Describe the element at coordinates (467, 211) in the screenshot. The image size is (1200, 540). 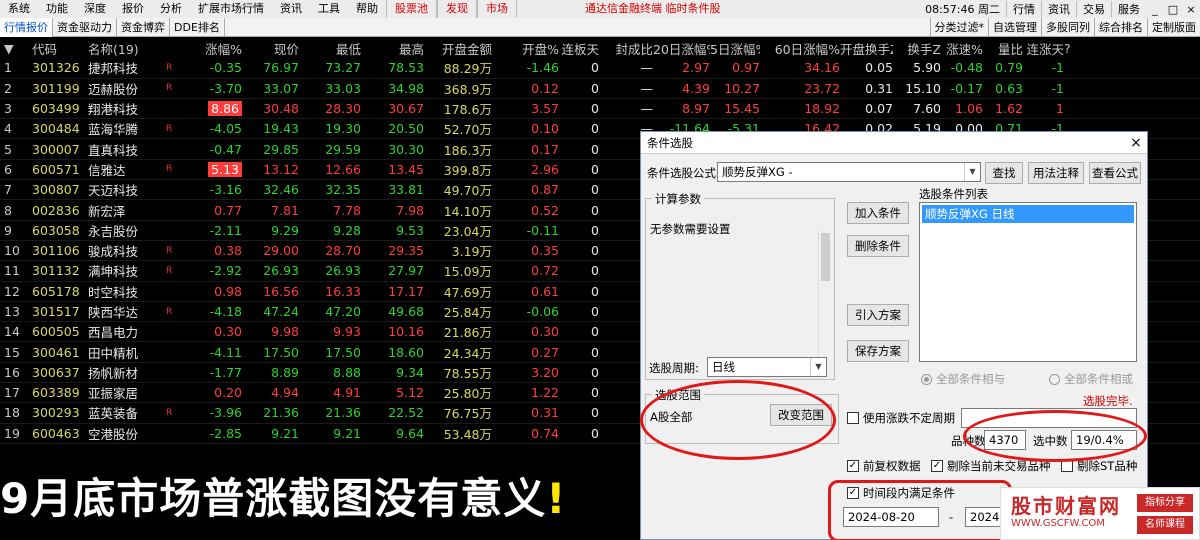
I see `cell-value: 14.10万` at that location.